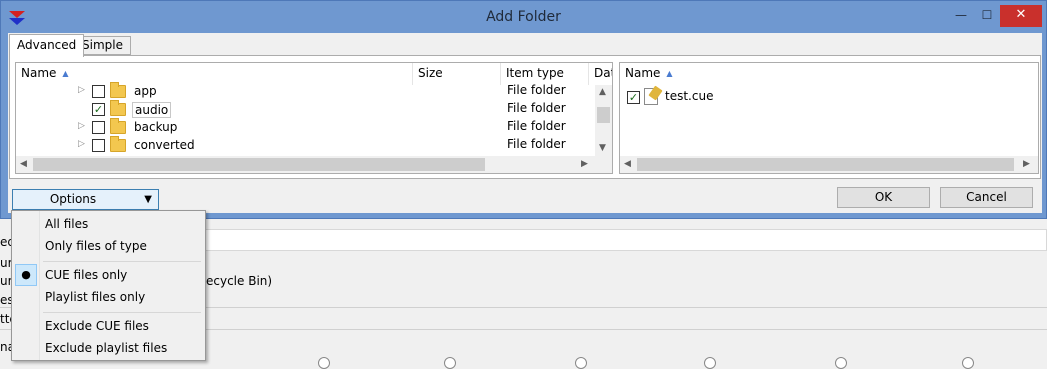  Describe the element at coordinates (108, 326) in the screenshot. I see `menu-item-exclude-cue-files: Exclude CUE files` at that location.